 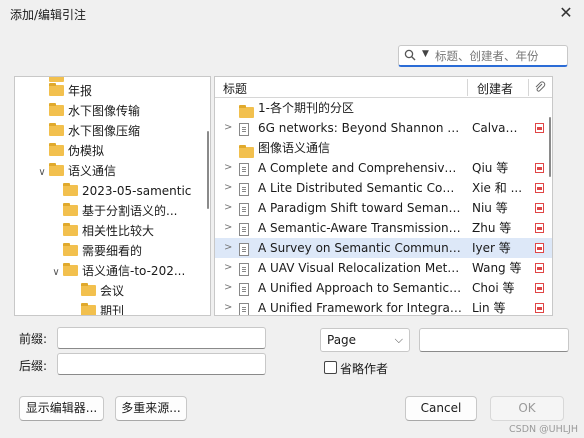 I want to click on tree-item: 水下图像传输, so click(x=94, y=111).